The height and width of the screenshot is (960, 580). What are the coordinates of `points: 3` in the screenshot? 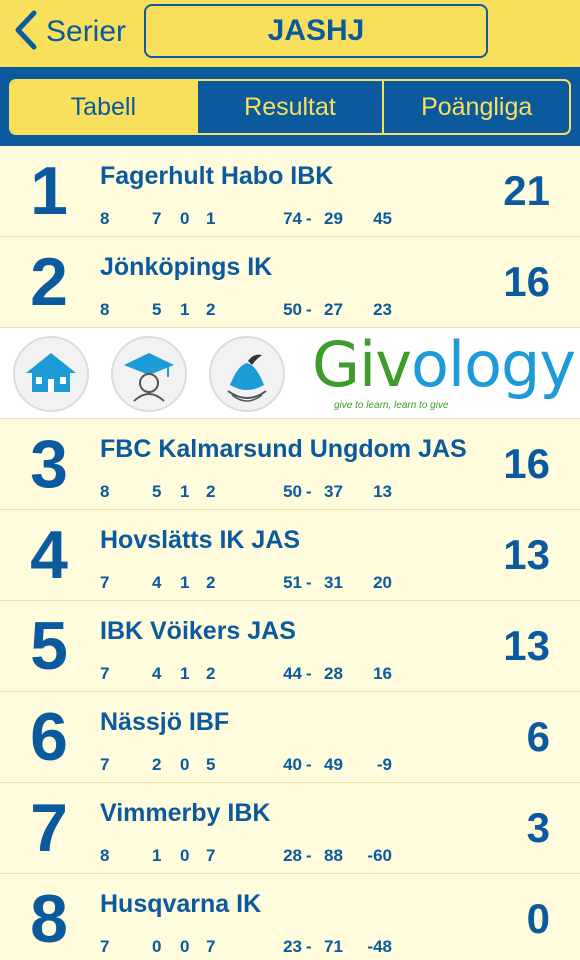 It's located at (538, 827).